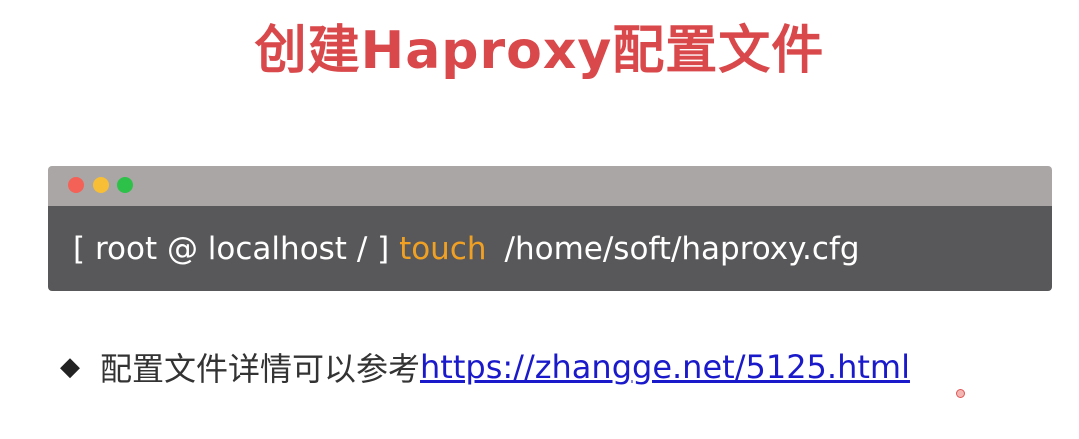  Describe the element at coordinates (125, 185) in the screenshot. I see `maximize-dot-icon` at that location.